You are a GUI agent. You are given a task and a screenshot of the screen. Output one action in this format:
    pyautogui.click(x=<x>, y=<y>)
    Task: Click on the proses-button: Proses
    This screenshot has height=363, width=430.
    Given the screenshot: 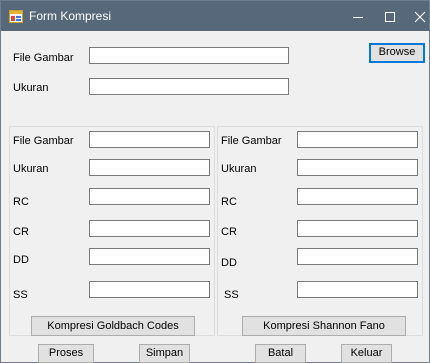 What is the action you would take?
    pyautogui.click(x=66, y=353)
    